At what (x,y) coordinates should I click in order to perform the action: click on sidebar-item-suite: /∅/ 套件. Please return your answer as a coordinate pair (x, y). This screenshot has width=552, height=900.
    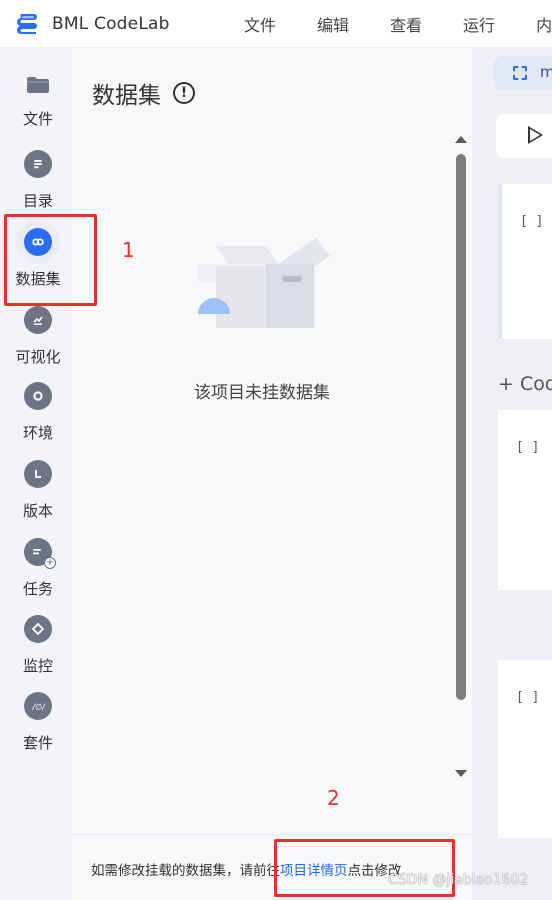
    Looking at the image, I should click on (38, 722).